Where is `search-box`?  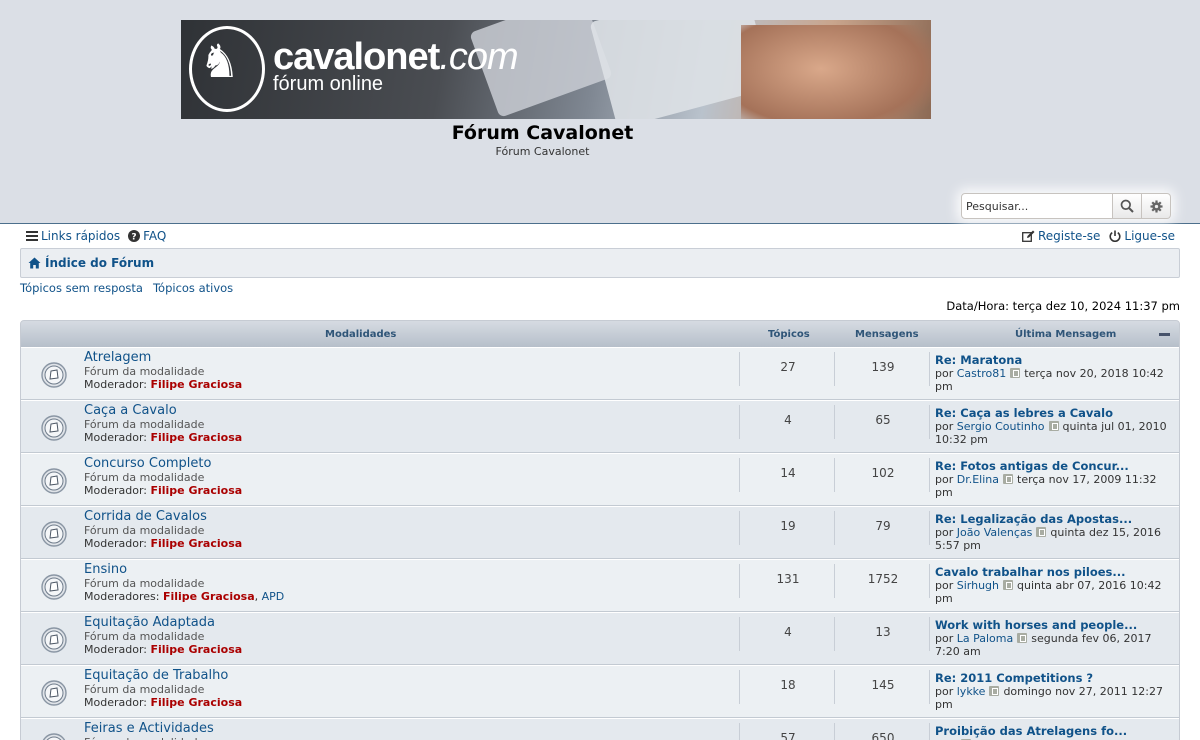
search-box is located at coordinates (1066, 206).